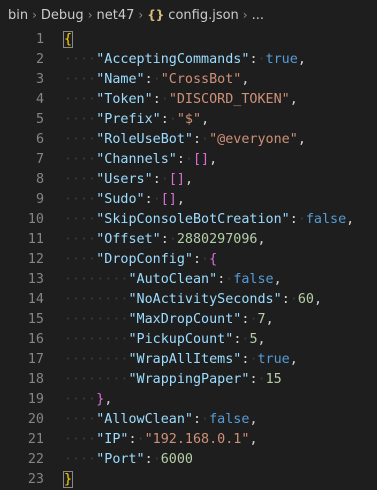 Image resolution: width=377 pixels, height=490 pixels. What do you see at coordinates (185, 359) in the screenshot?
I see `json-key: "WrapAllItems"` at bounding box center [185, 359].